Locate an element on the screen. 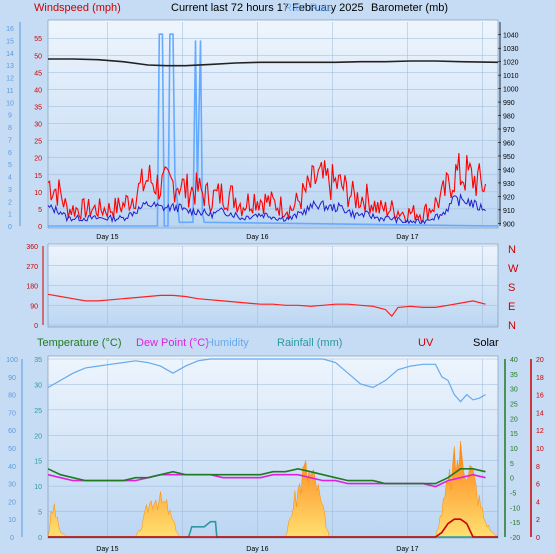 The height and width of the screenshot is (554, 555). temperature-axis-tick-label: 0 is located at coordinates (512, 479).